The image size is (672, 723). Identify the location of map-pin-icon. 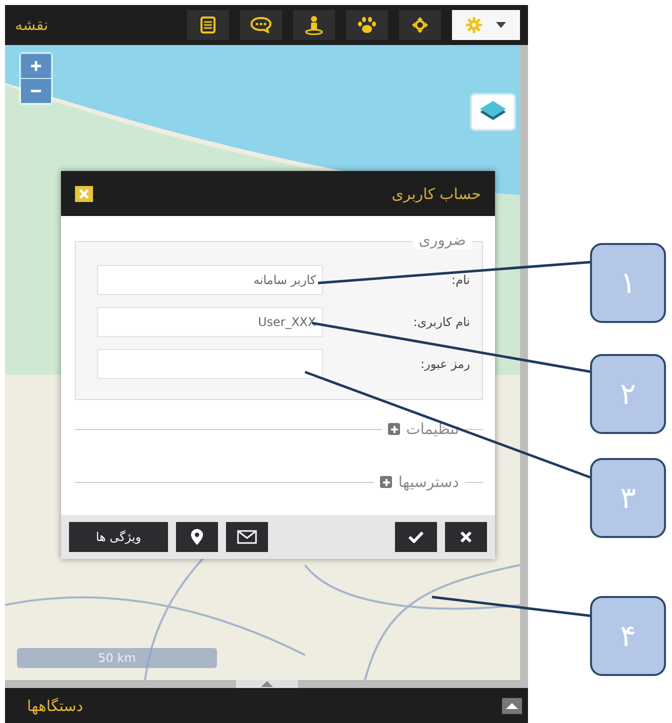
(197, 537).